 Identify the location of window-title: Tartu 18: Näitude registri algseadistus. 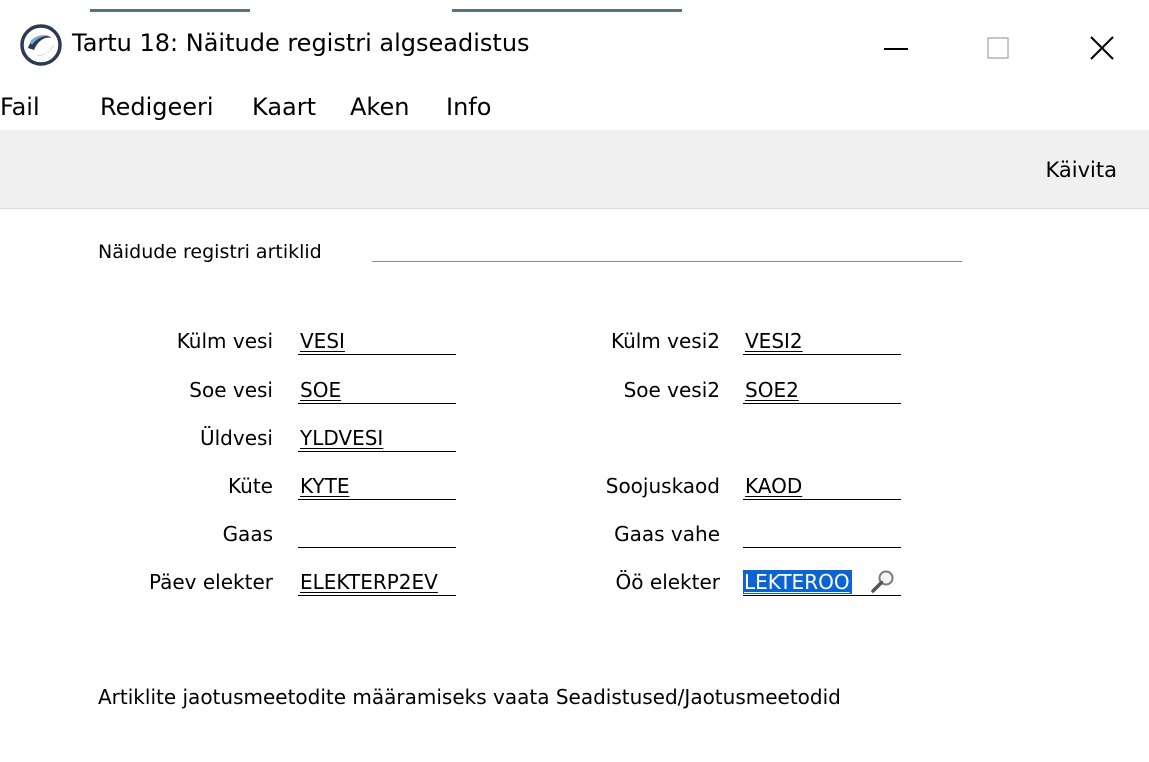
(301, 43).